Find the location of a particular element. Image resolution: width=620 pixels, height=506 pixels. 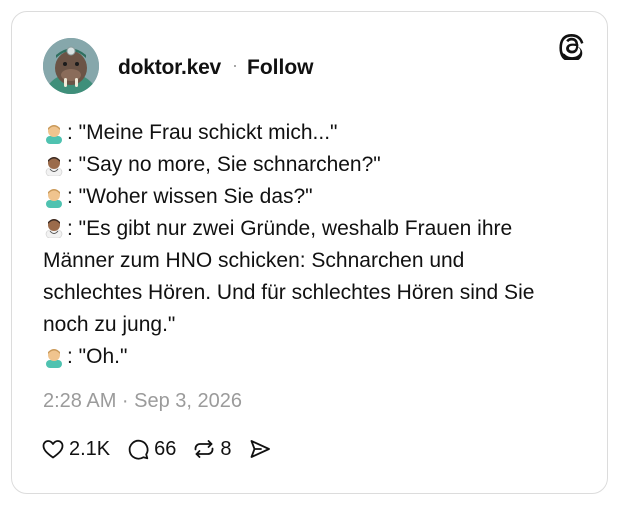

send-icon is located at coordinates (260, 449).